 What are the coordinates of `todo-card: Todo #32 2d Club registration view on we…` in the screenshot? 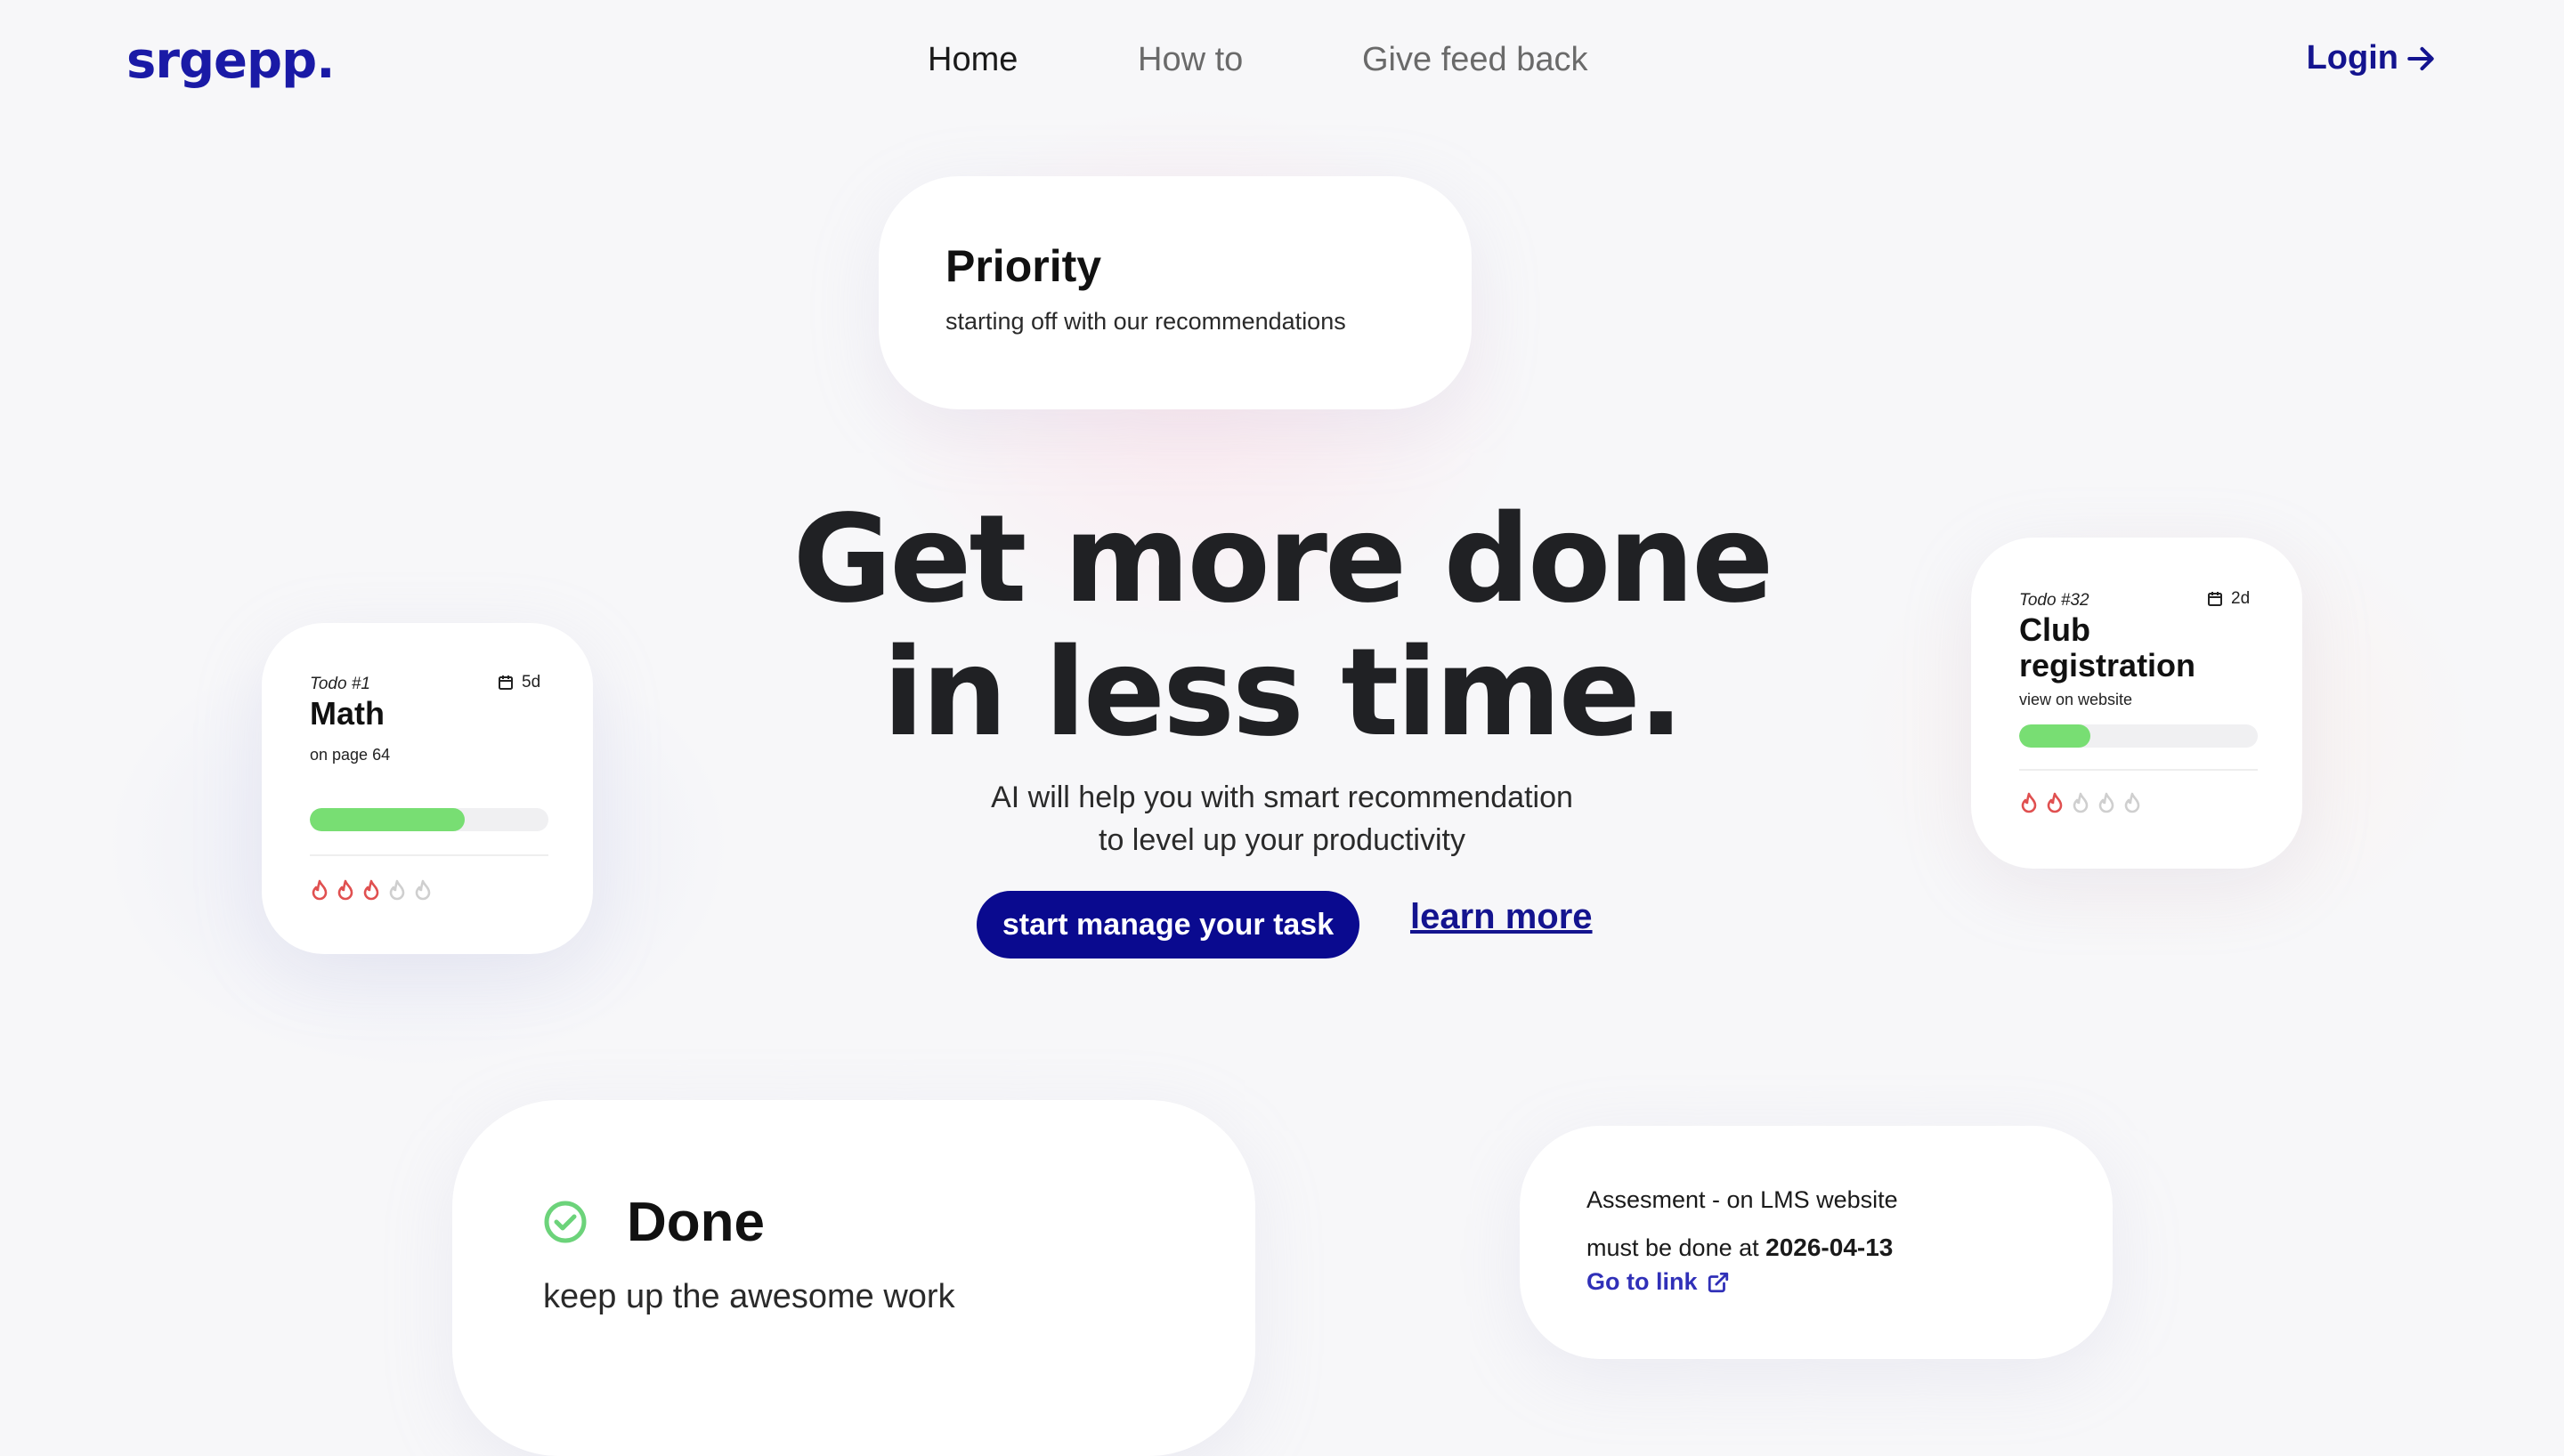 It's located at (2136, 703).